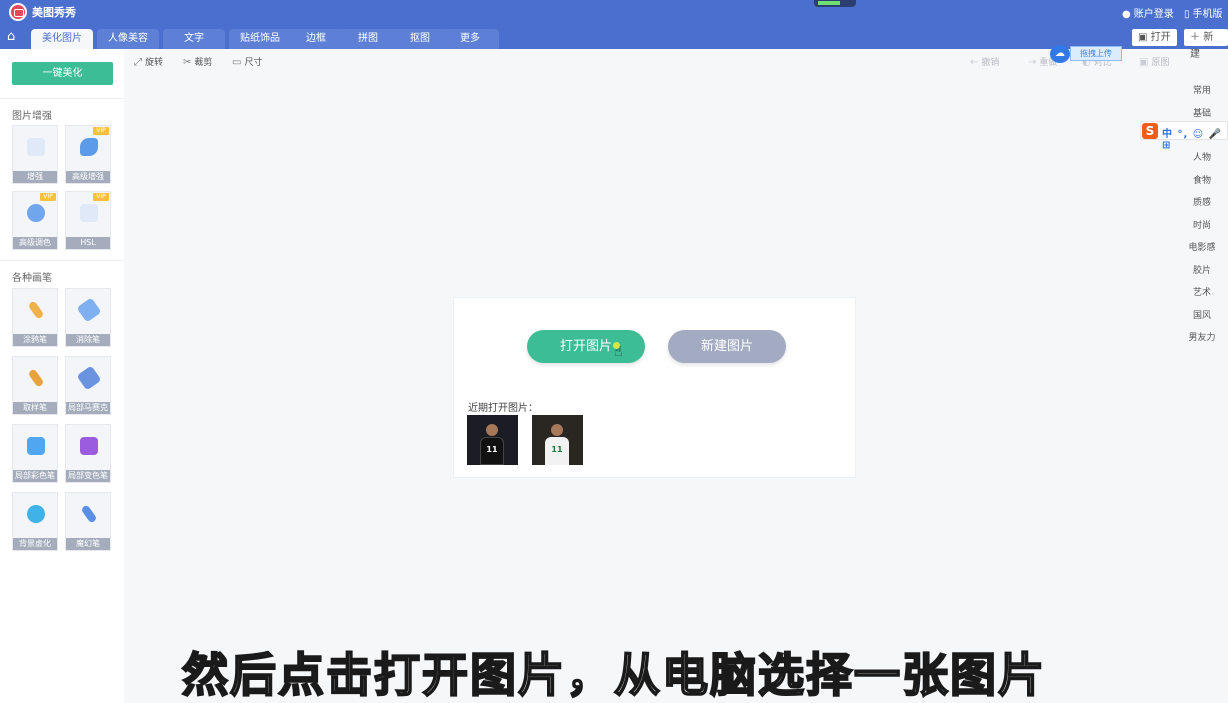 This screenshot has width=1228, height=703. I want to click on recent-images-label: 近期打开图片：, so click(503, 408).